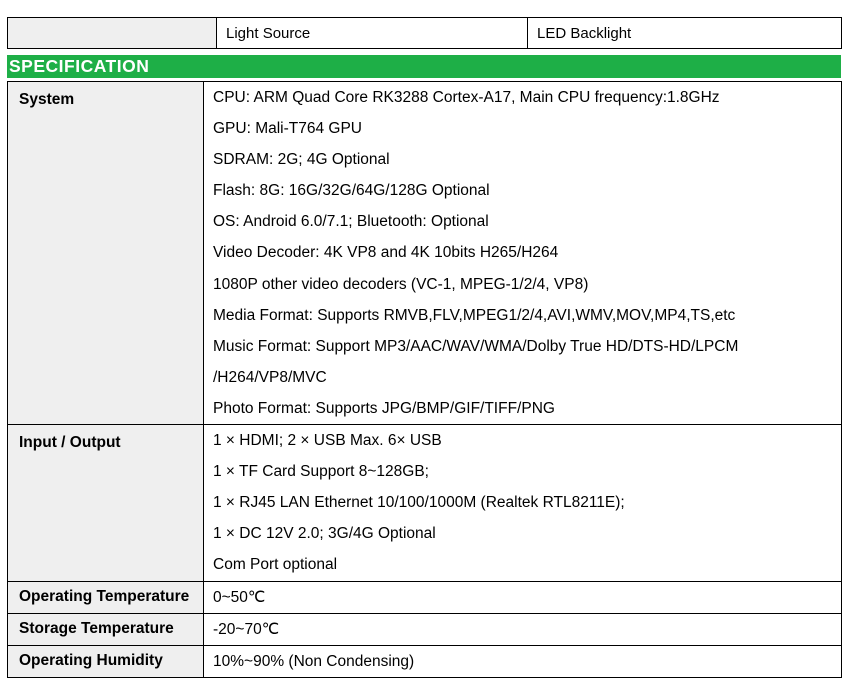 This screenshot has height=683, width=846. I want to click on row-label: Operating Humidity, so click(105, 661).